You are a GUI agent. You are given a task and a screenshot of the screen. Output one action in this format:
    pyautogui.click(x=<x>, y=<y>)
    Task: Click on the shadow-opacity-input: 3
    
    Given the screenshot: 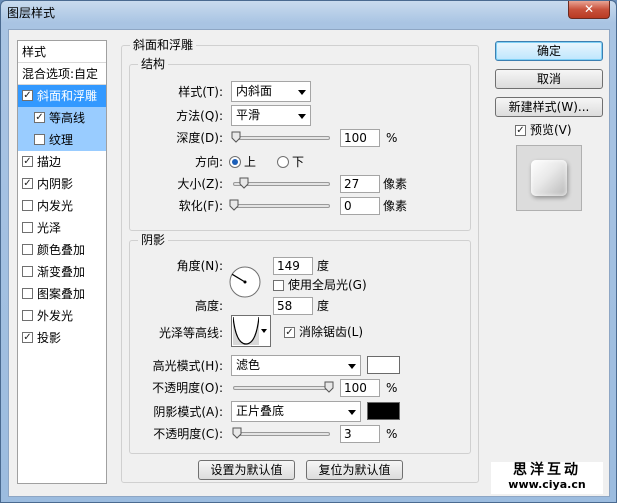 What is the action you would take?
    pyautogui.click(x=360, y=434)
    